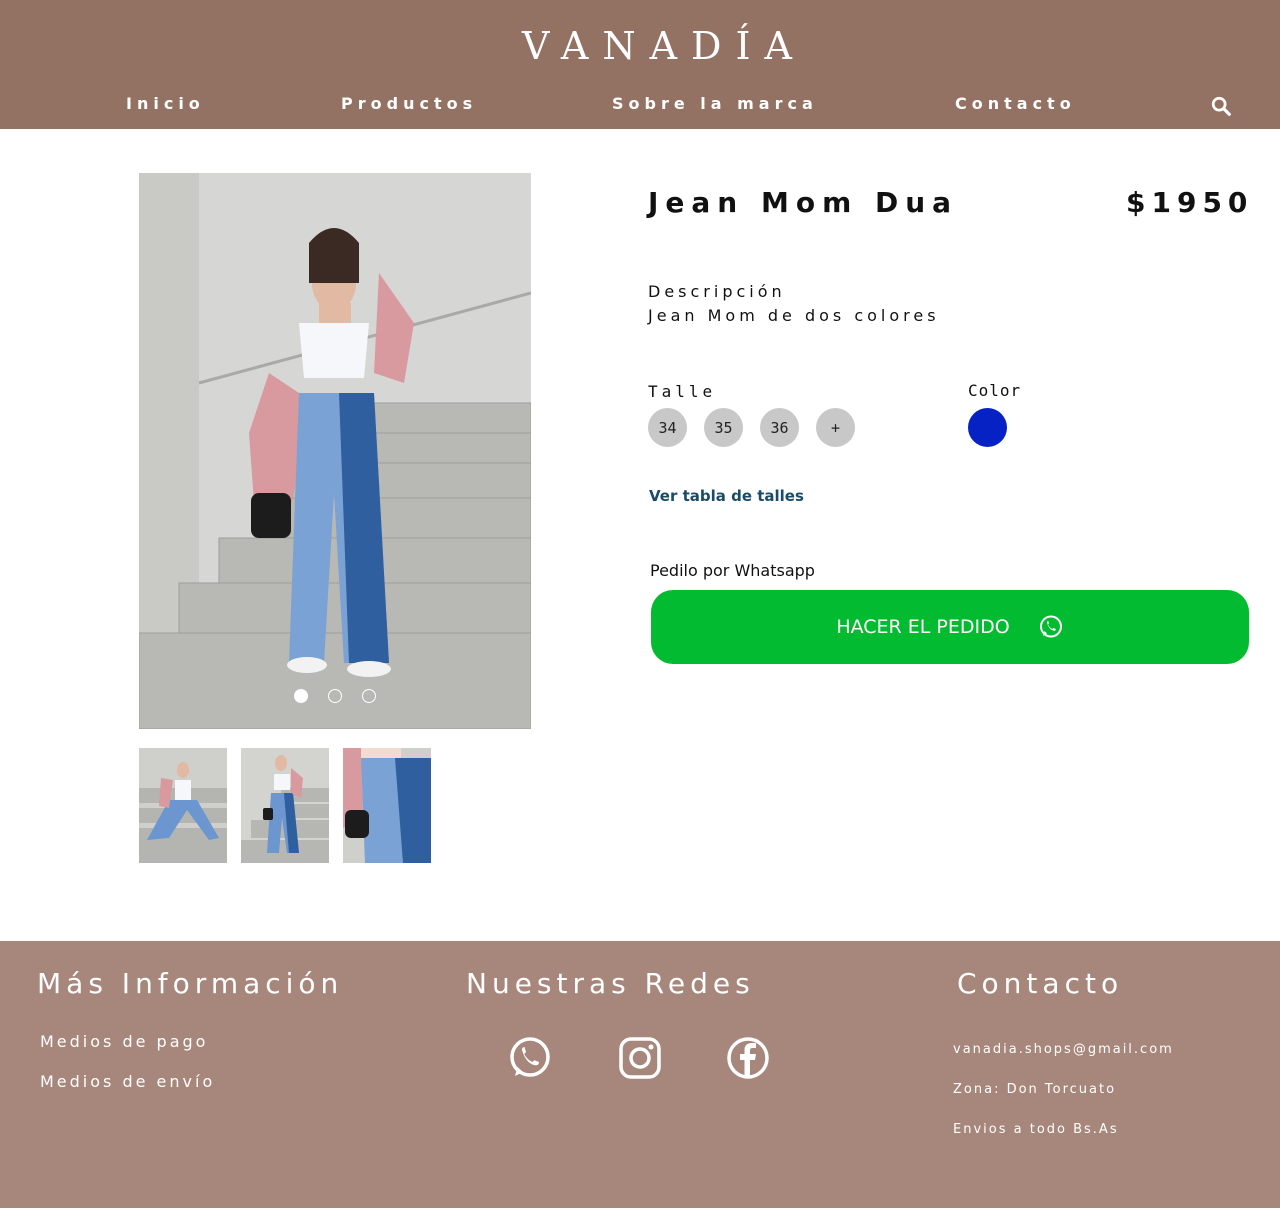 The height and width of the screenshot is (1208, 1280). Describe the element at coordinates (1015, 103) in the screenshot. I see `nav-contacto: Contacto` at that location.